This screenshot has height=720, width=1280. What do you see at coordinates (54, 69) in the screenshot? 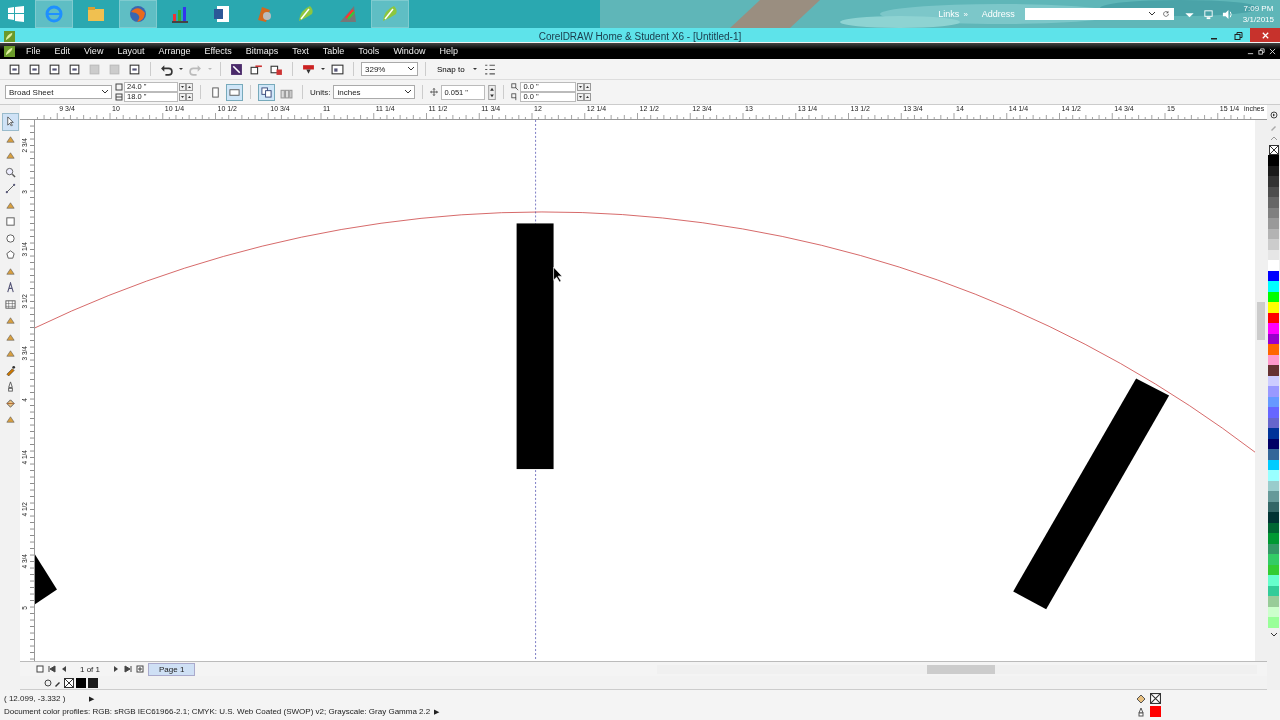
I see `save-icon` at bounding box center [54, 69].